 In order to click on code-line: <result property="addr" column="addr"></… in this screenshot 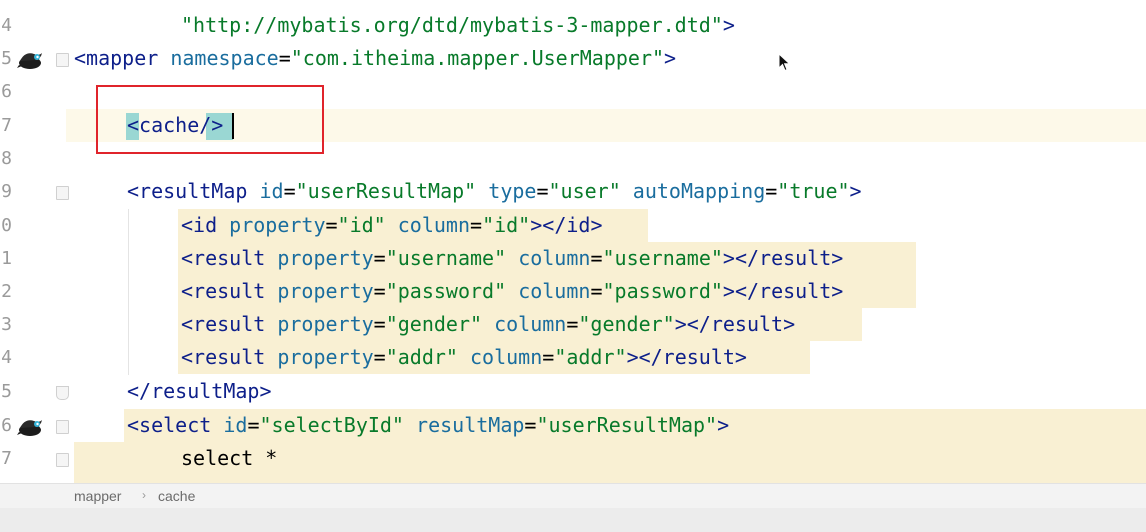, I will do `click(464, 357)`.